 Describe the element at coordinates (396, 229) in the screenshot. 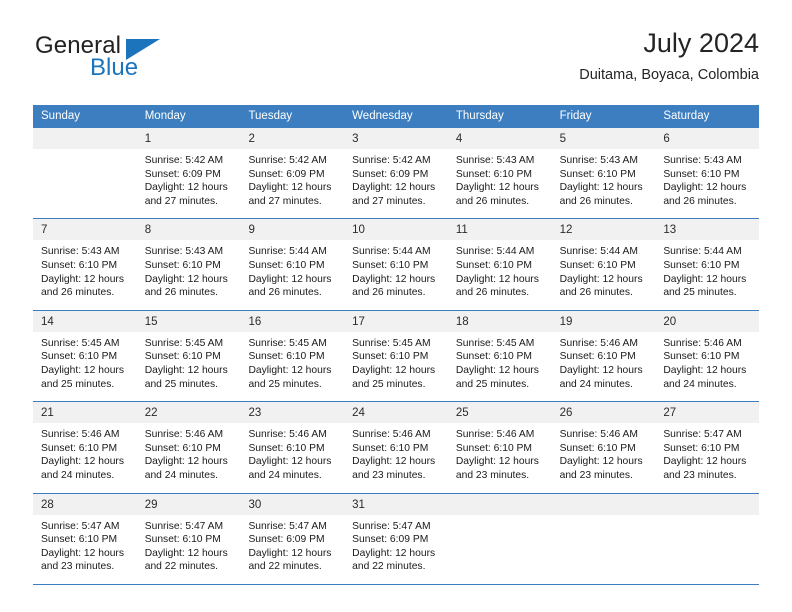

I see `day-number: 10` at that location.